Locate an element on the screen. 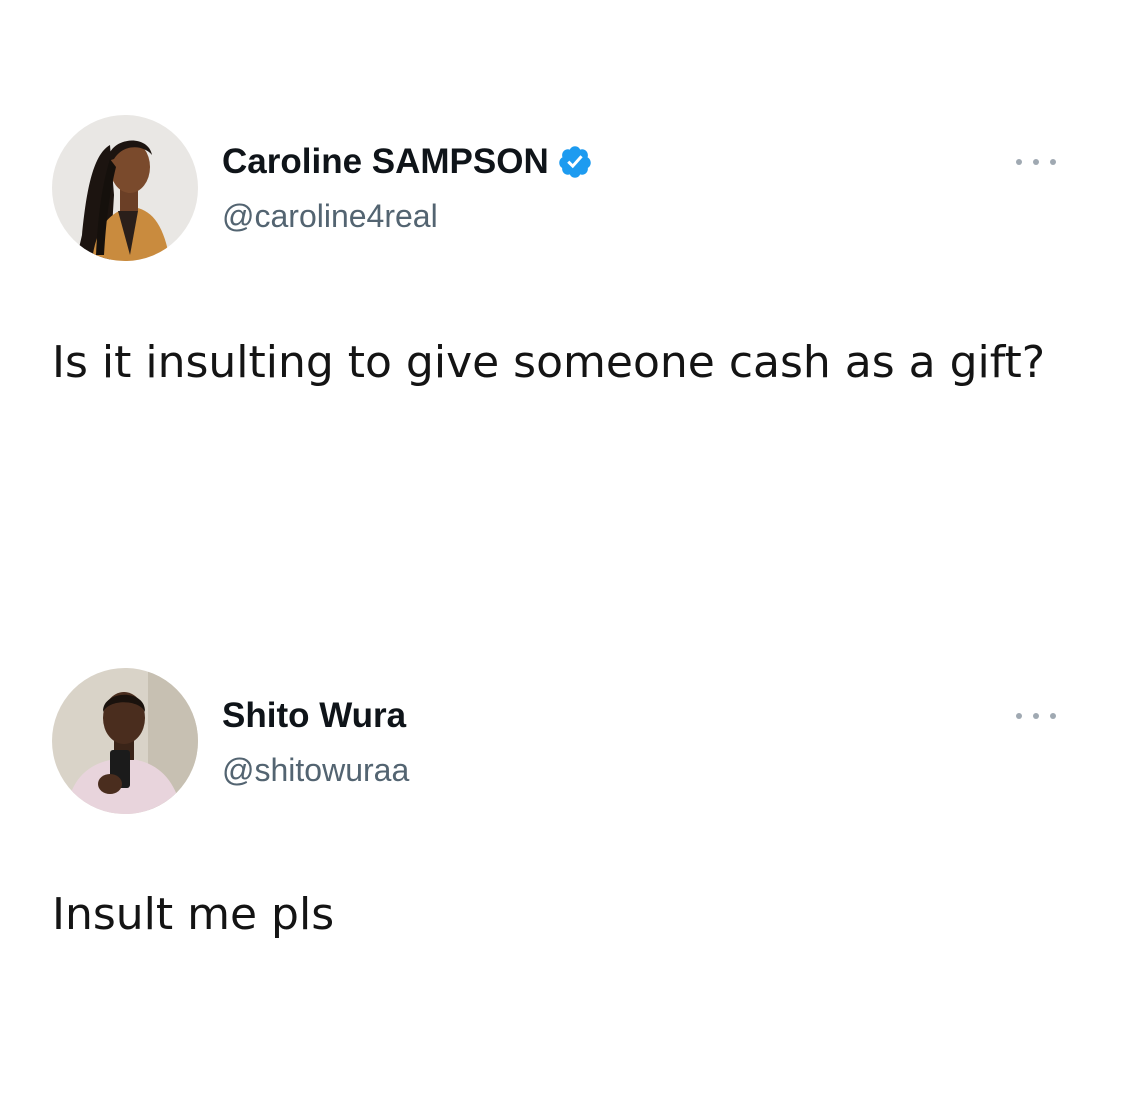  author-handle-shito: @shitowuraa is located at coordinates (315, 770).